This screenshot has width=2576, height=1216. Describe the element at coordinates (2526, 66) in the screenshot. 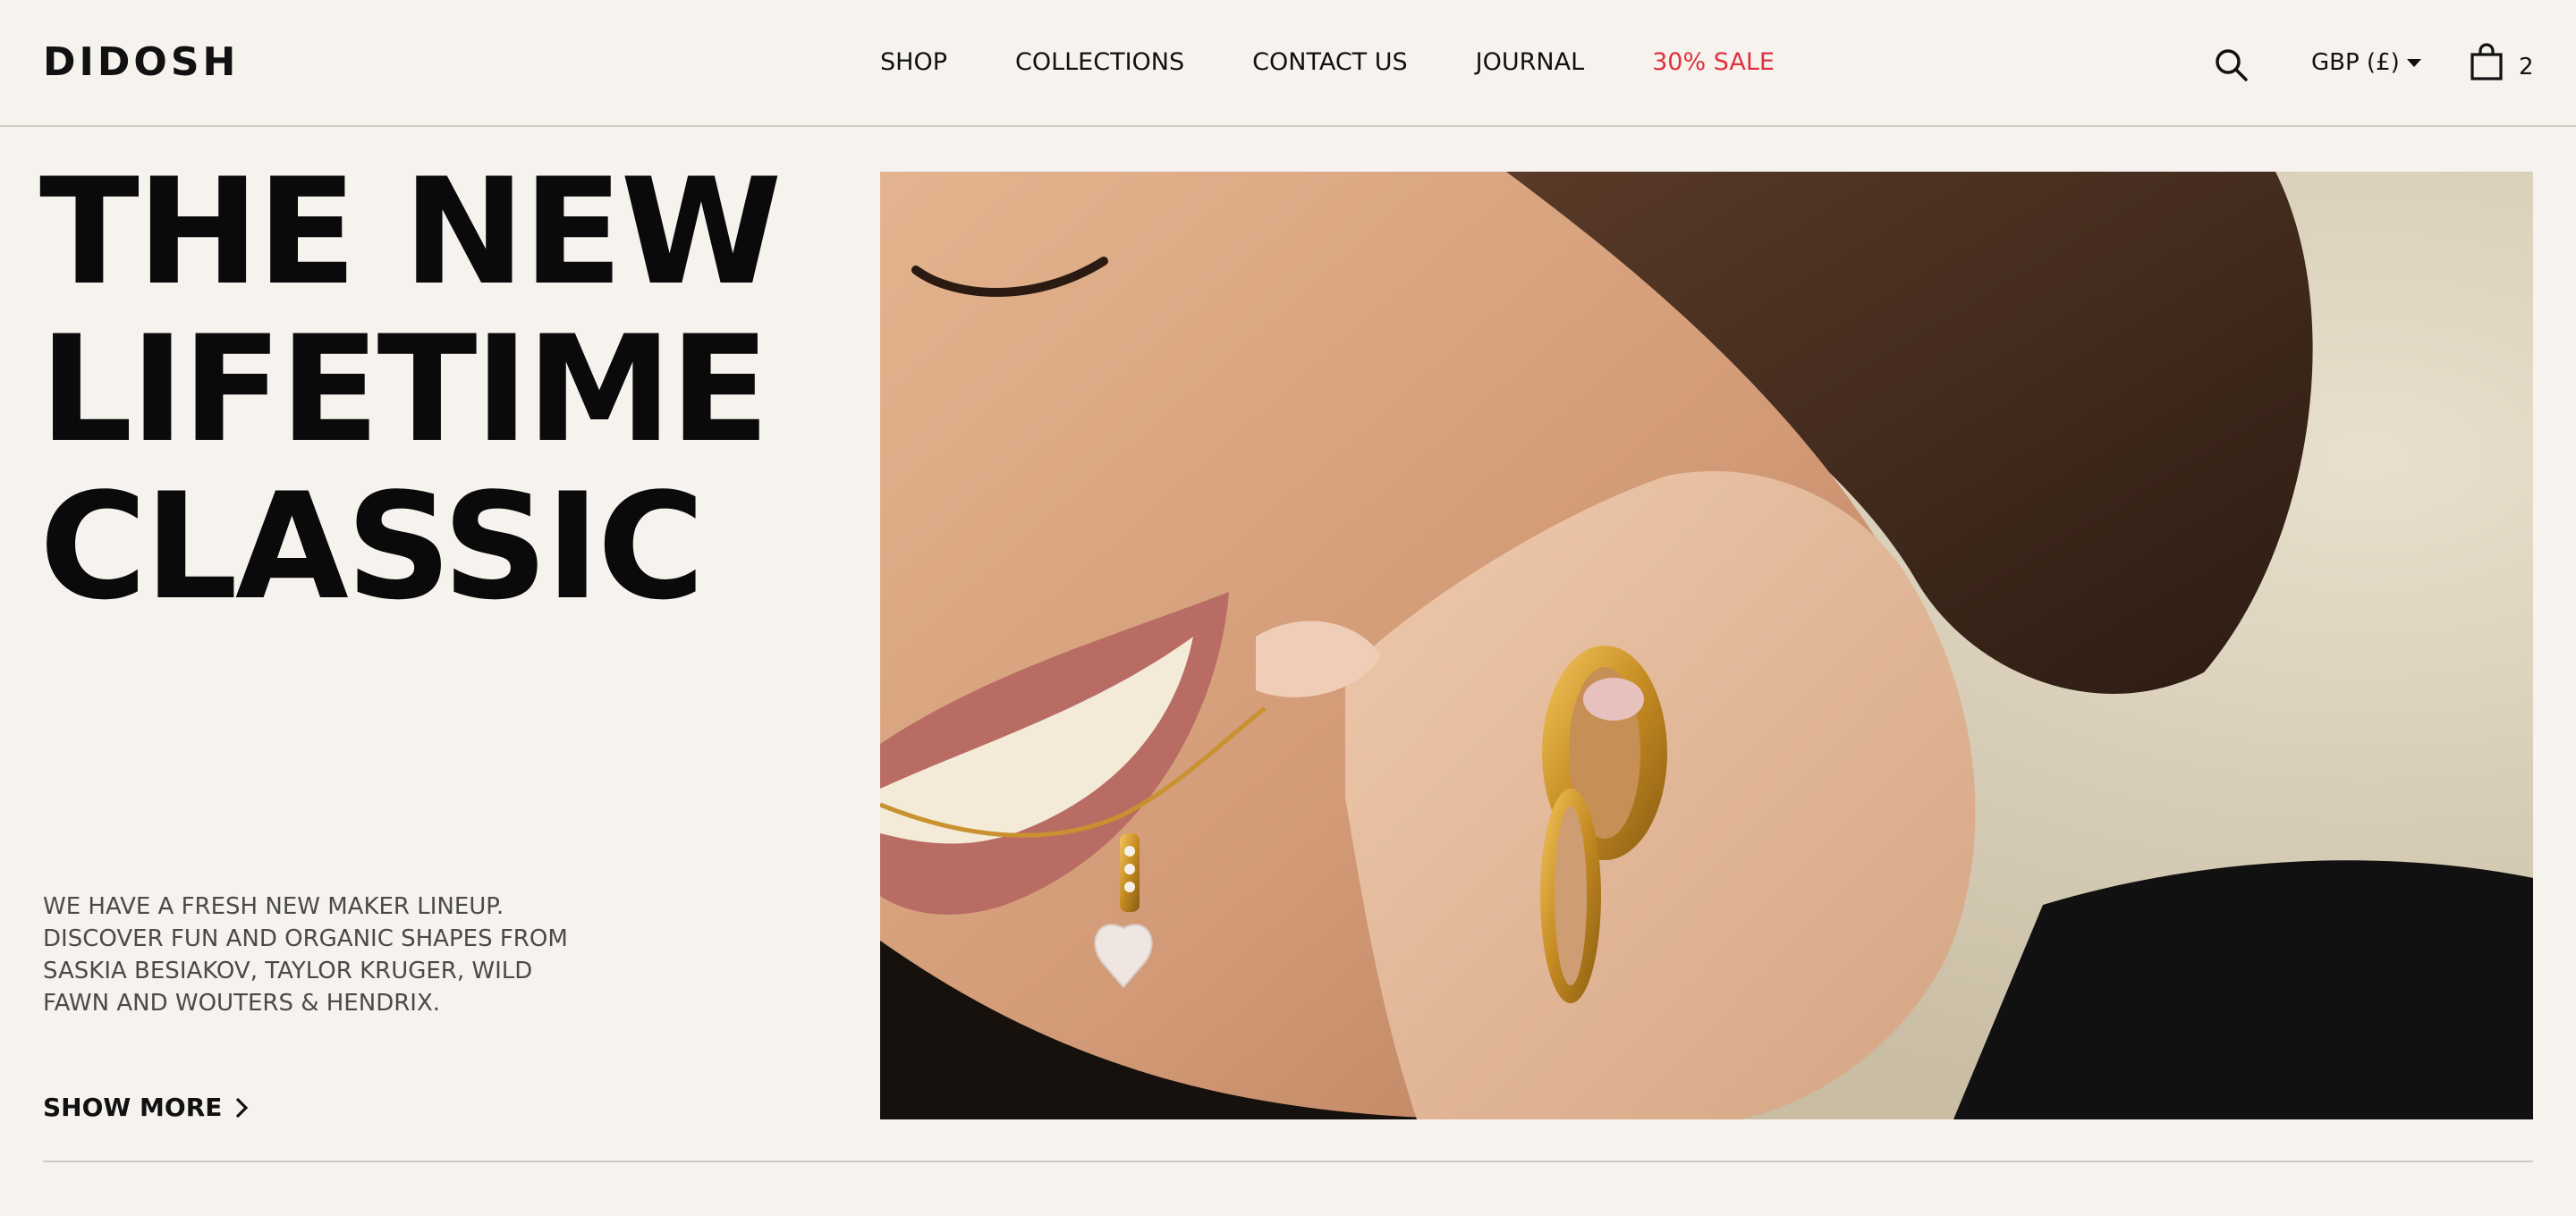

I see `cart-count-badge: 2` at that location.